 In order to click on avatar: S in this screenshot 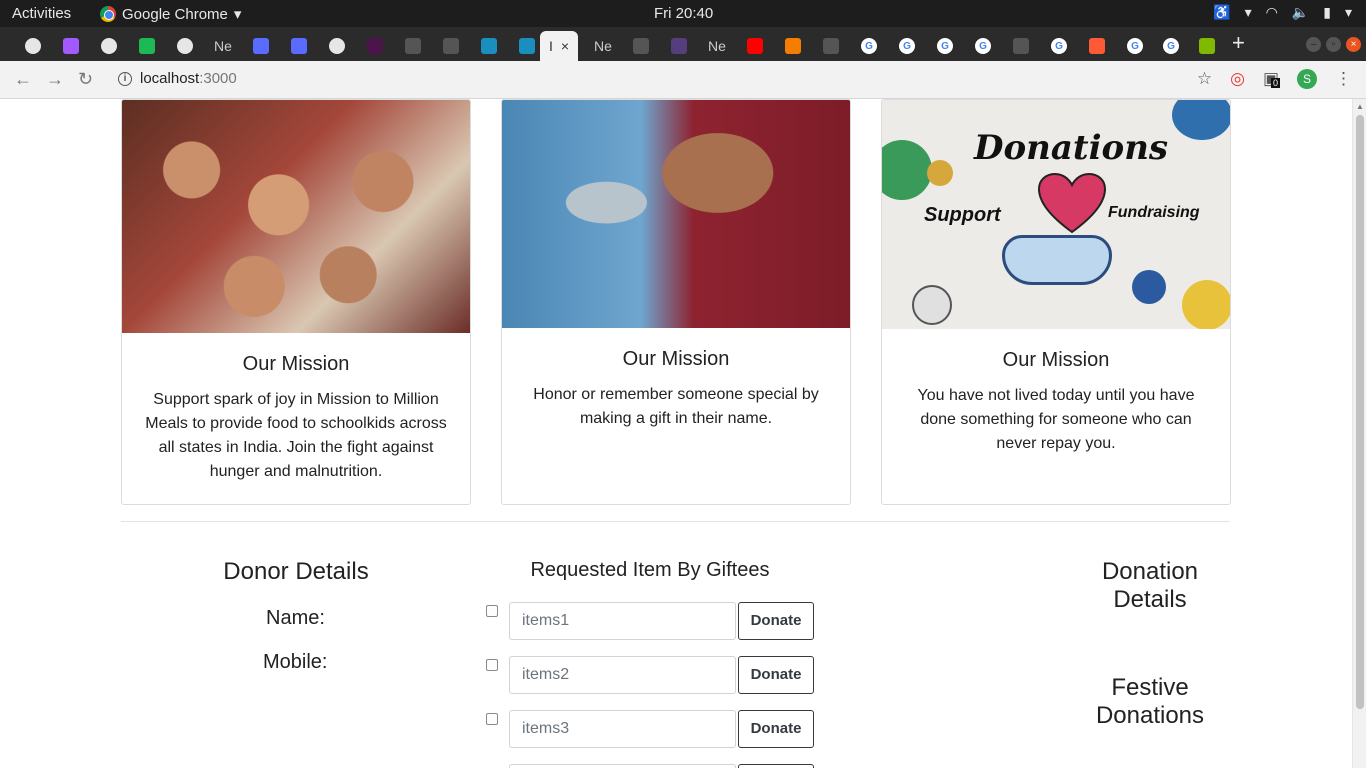, I will do `click(1307, 79)`.